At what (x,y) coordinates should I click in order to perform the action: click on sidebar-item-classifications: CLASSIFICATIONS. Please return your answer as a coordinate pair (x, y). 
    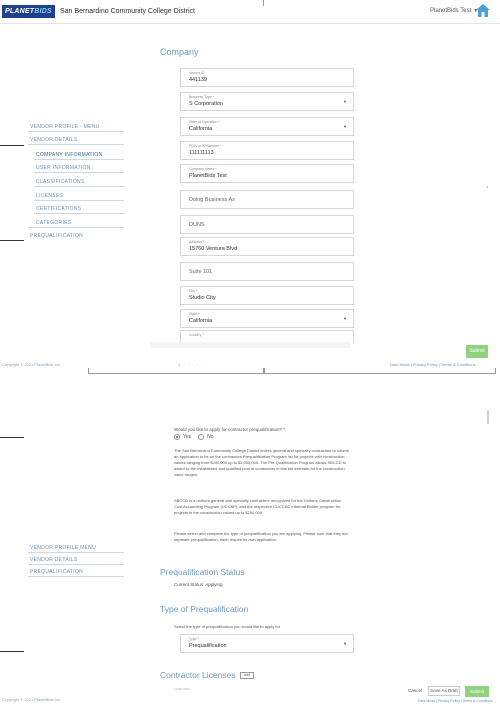
    Looking at the image, I should click on (60, 182).